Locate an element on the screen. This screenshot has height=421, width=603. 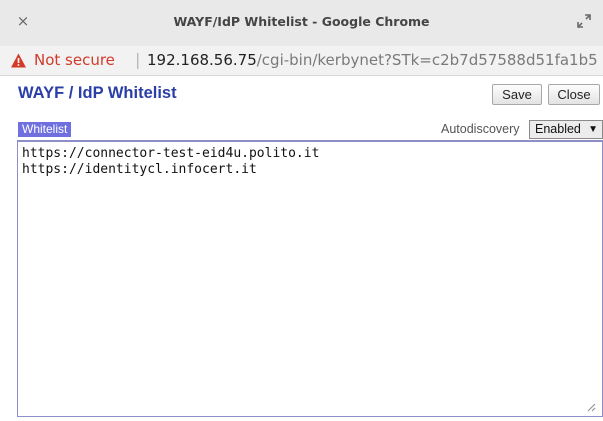
close-button: Close is located at coordinates (574, 94).